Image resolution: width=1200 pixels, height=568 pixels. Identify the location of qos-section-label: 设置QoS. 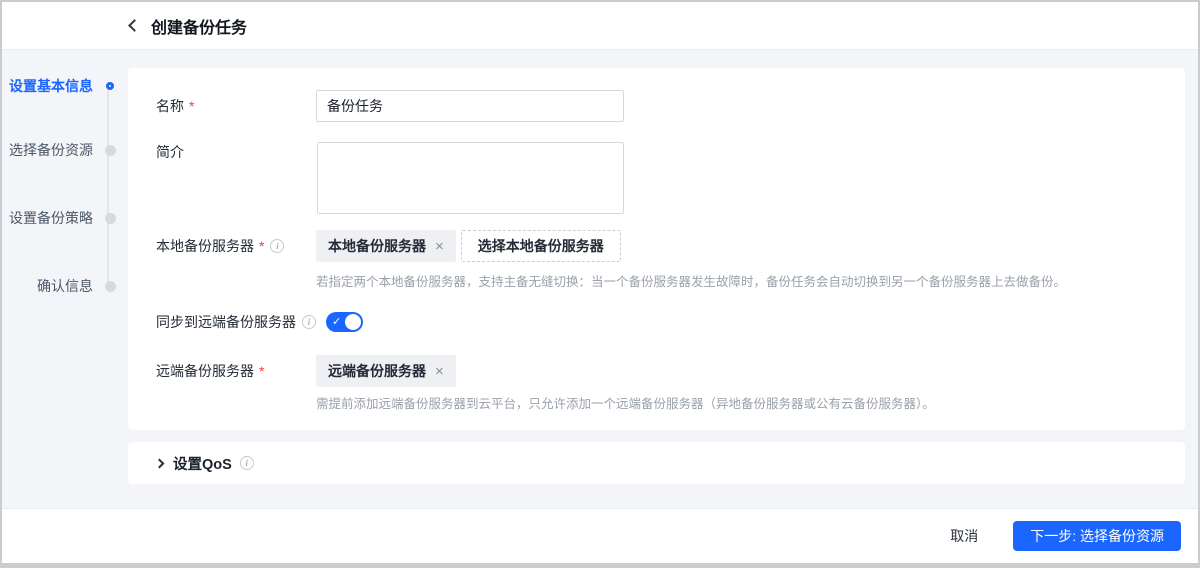
(202, 464).